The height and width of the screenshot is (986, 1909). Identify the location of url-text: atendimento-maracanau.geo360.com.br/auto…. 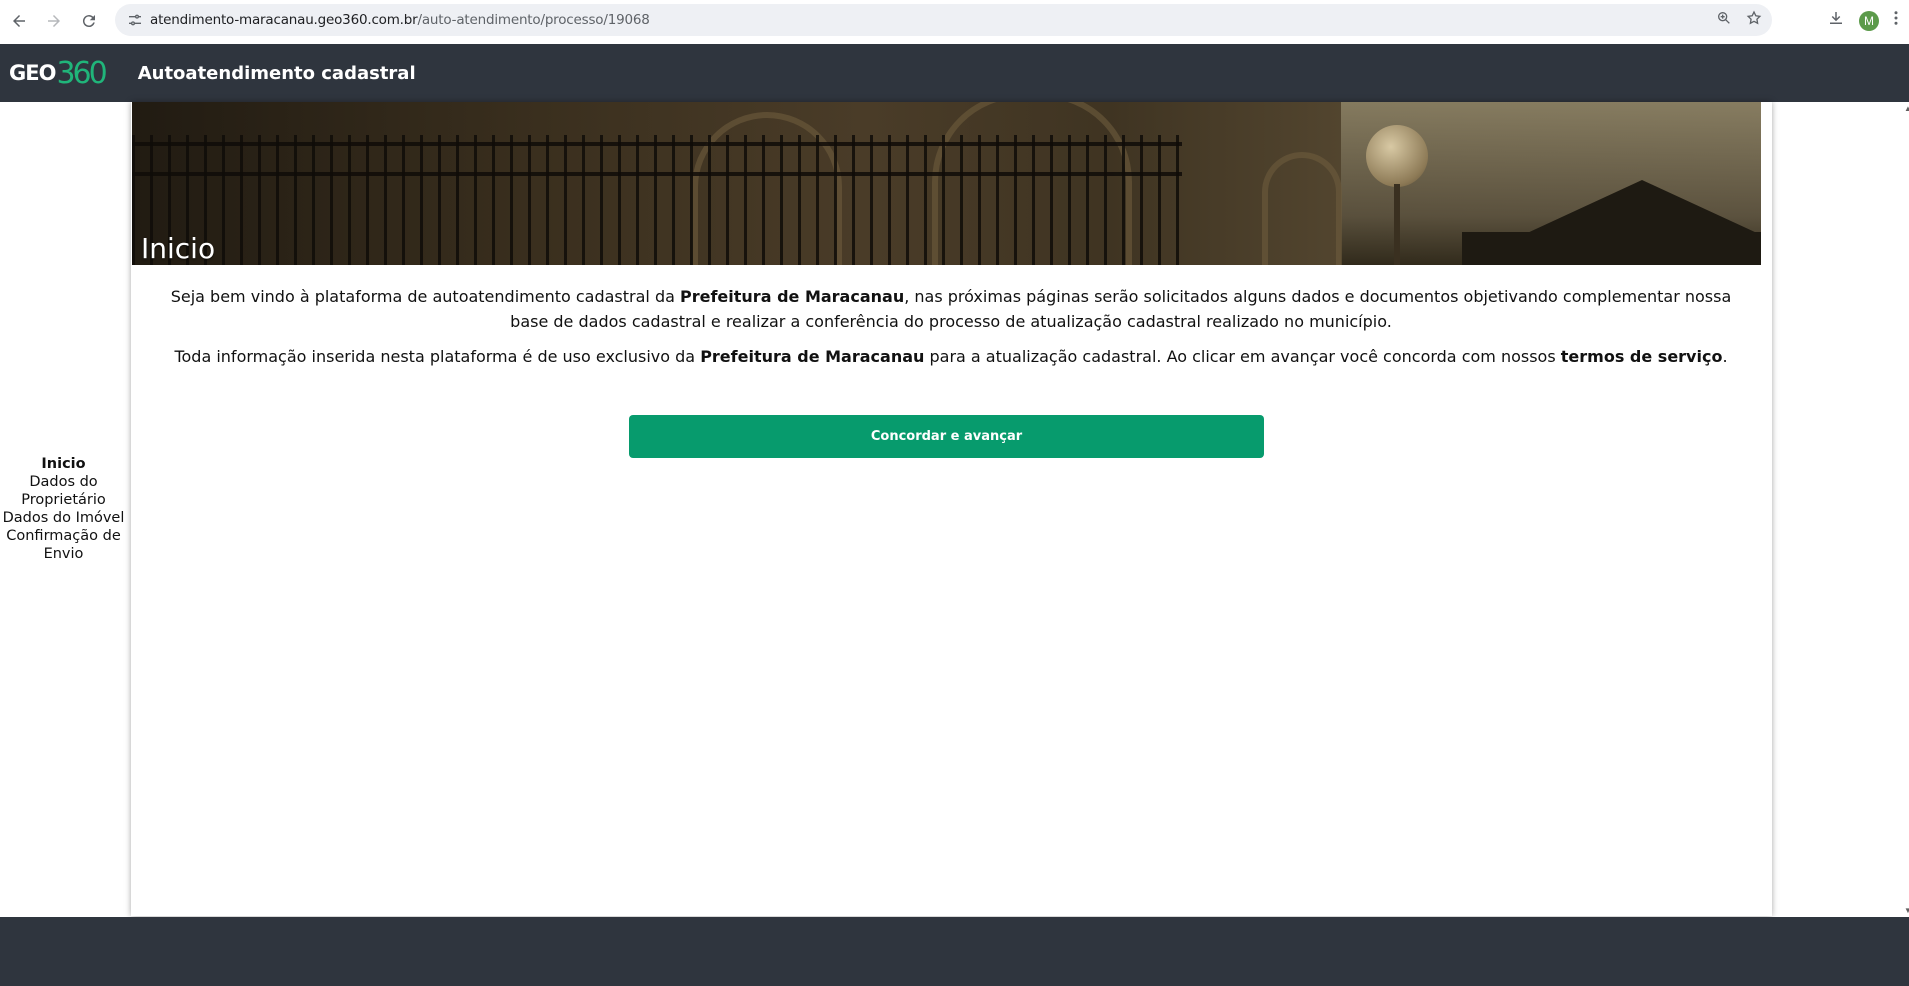
(400, 20).